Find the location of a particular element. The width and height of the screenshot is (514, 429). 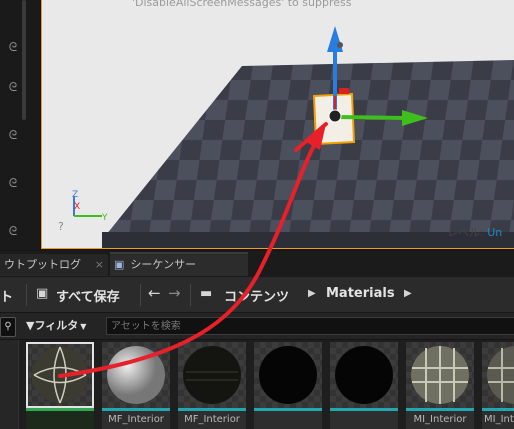

level-indicator: レベル: Un is located at coordinates (474, 232).